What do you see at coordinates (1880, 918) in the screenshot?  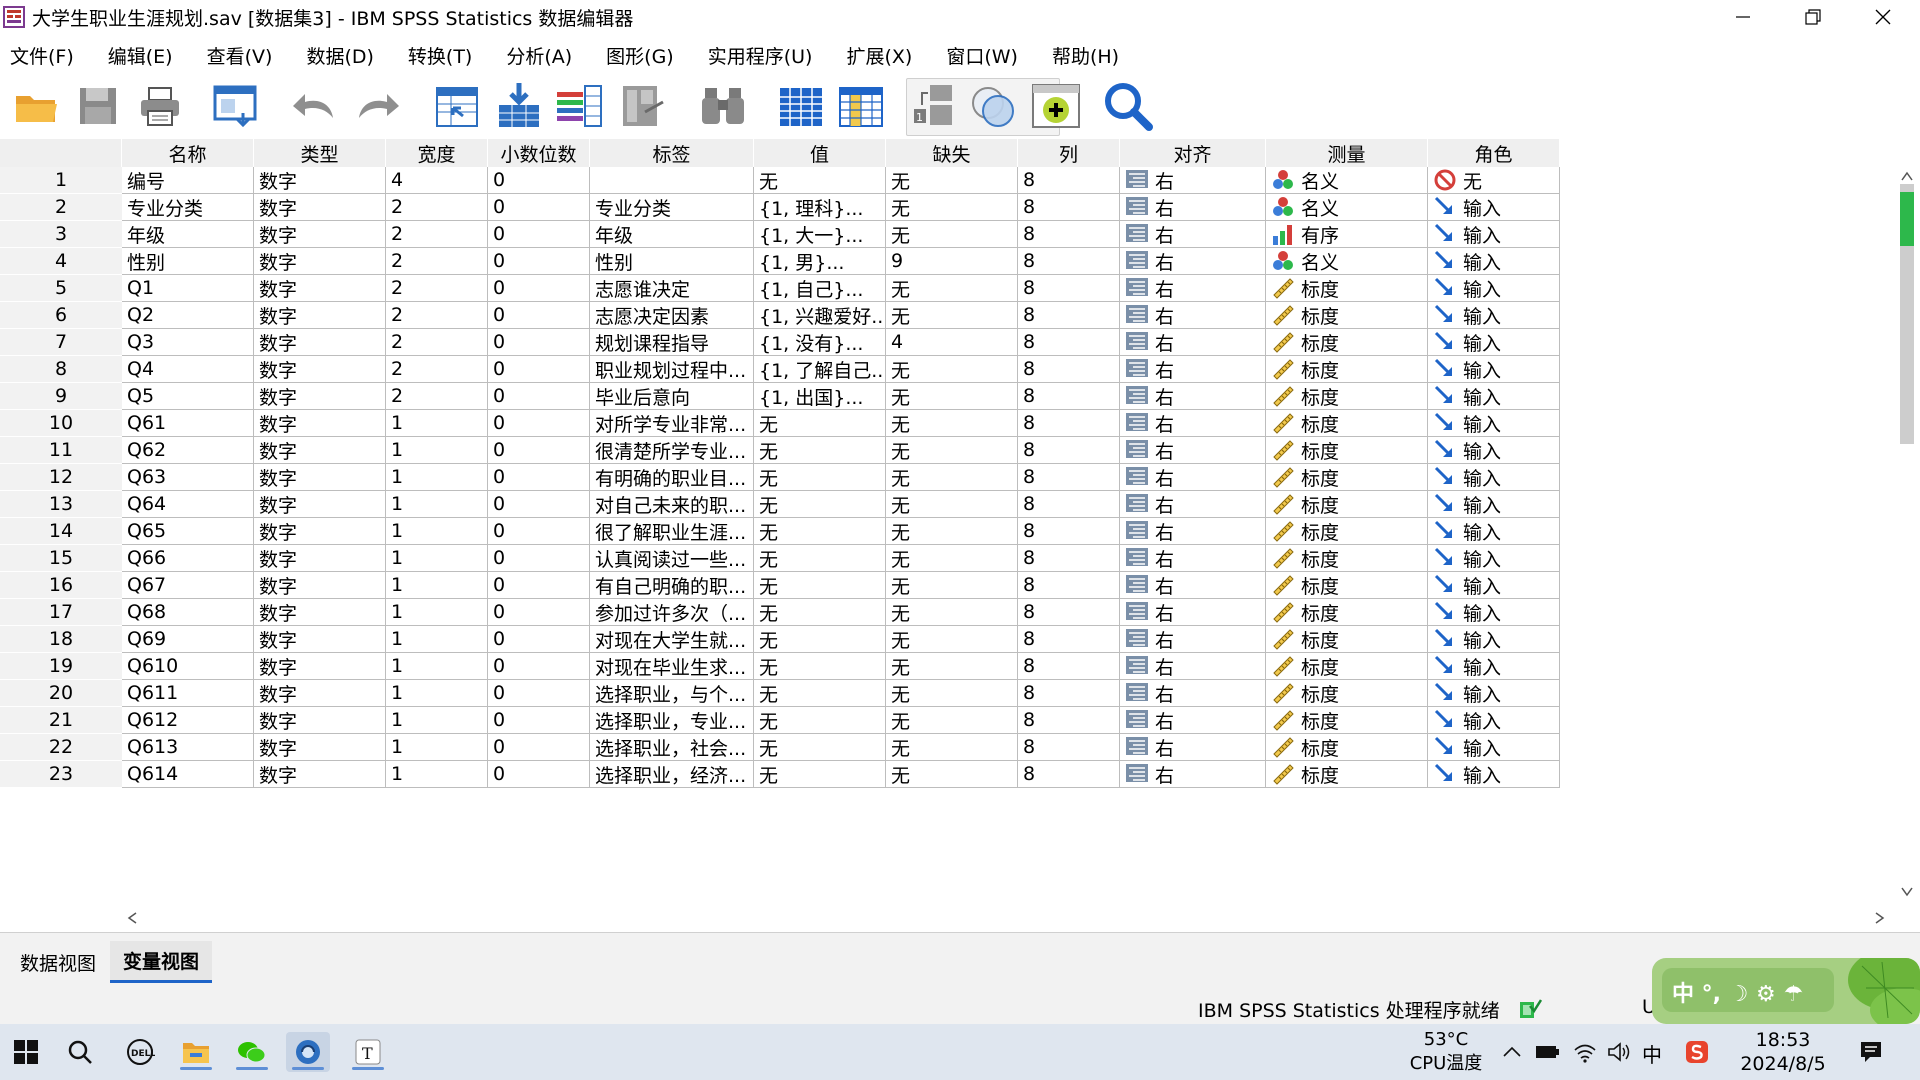 I see `scroll-right-icon` at bounding box center [1880, 918].